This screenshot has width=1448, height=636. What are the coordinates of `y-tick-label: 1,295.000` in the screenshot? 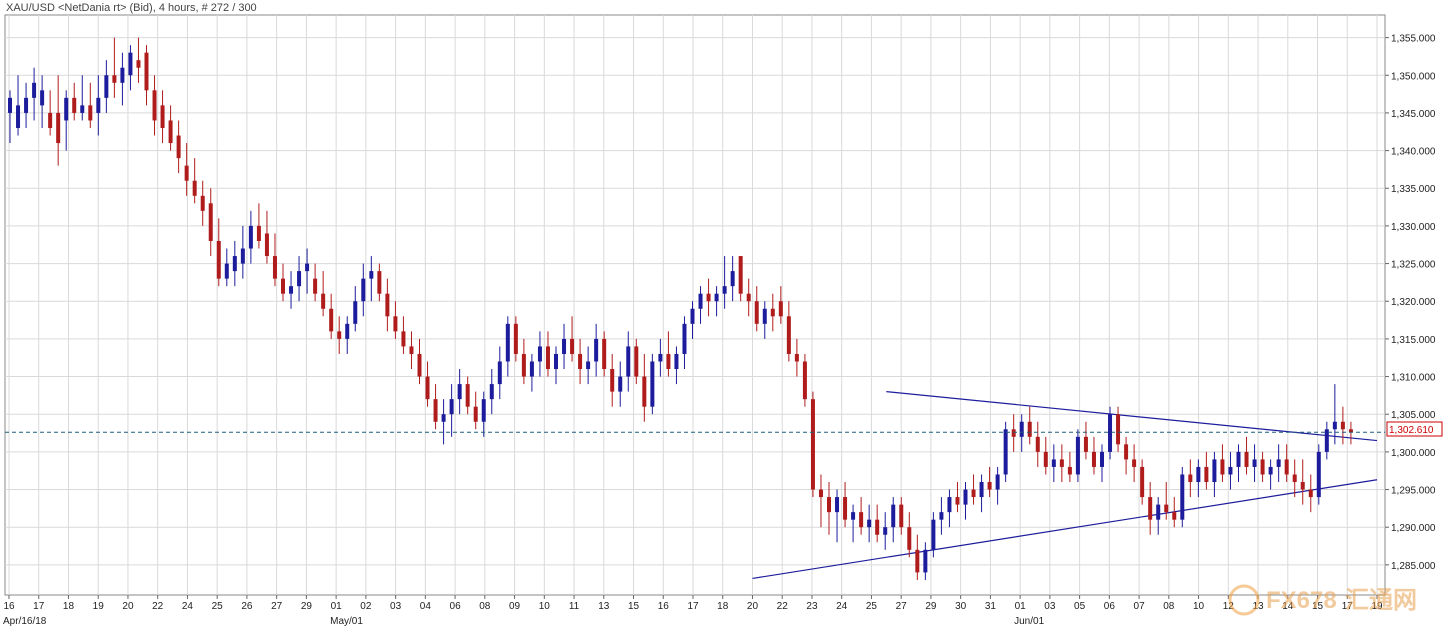 It's located at (1413, 491).